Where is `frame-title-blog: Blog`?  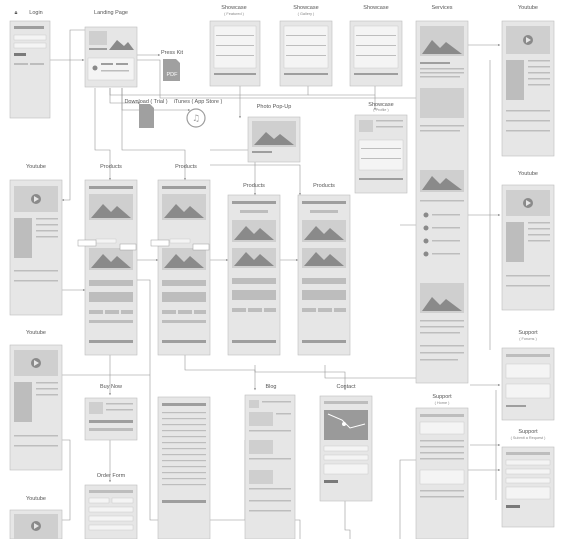
frame-title-blog: Blog is located at coordinates (270, 387).